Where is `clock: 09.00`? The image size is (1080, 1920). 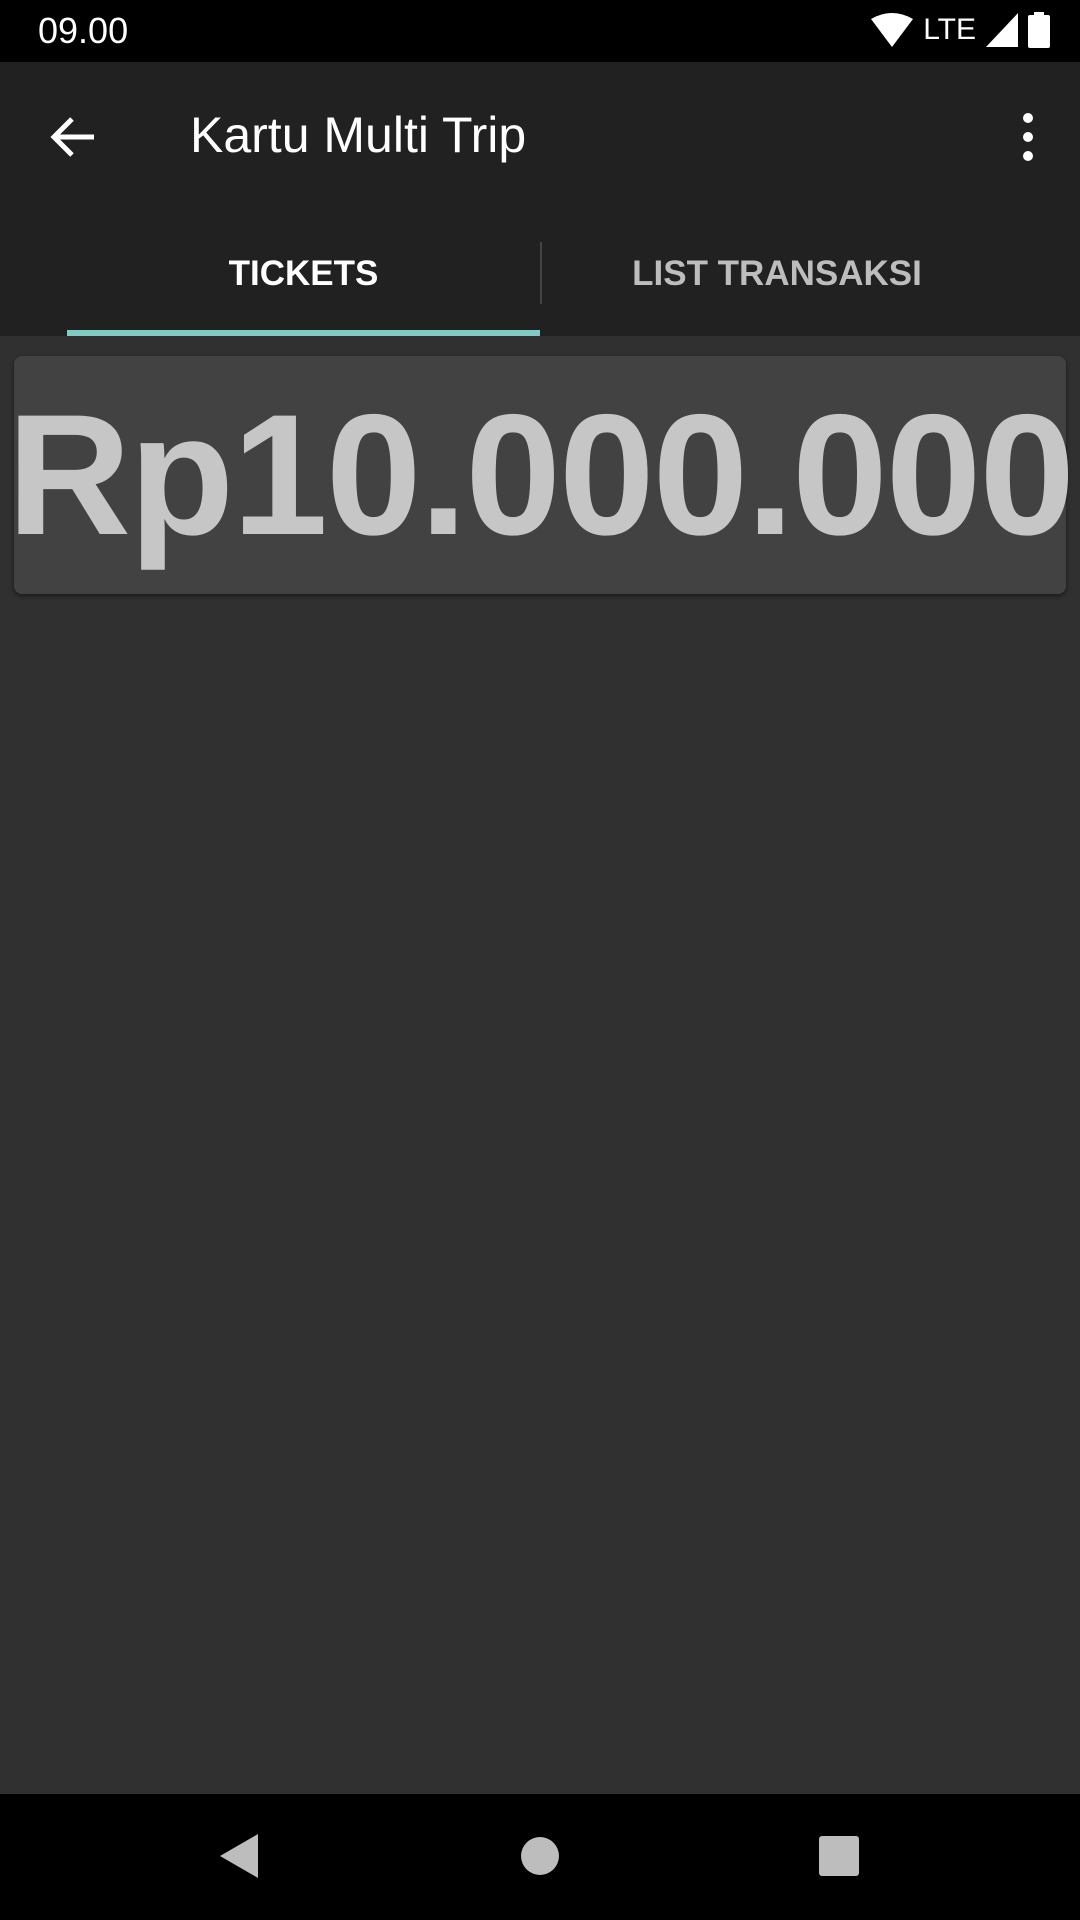 clock: 09.00 is located at coordinates (83, 30).